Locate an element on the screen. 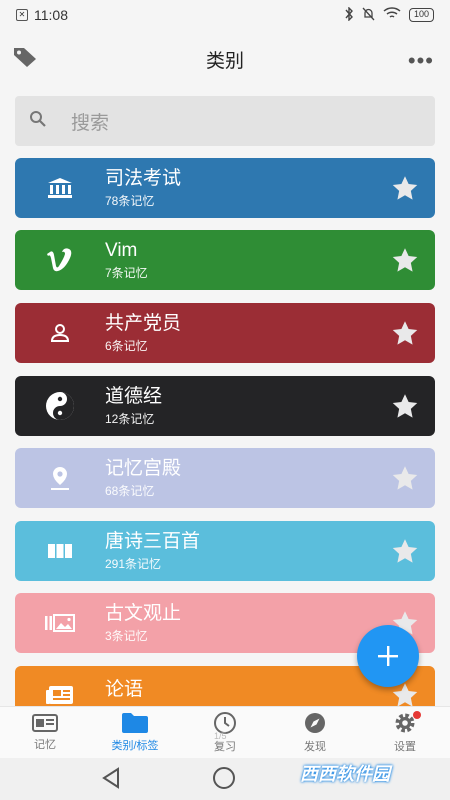  category-card: 唐诗三百首 291条记忆 is located at coordinates (225, 551).